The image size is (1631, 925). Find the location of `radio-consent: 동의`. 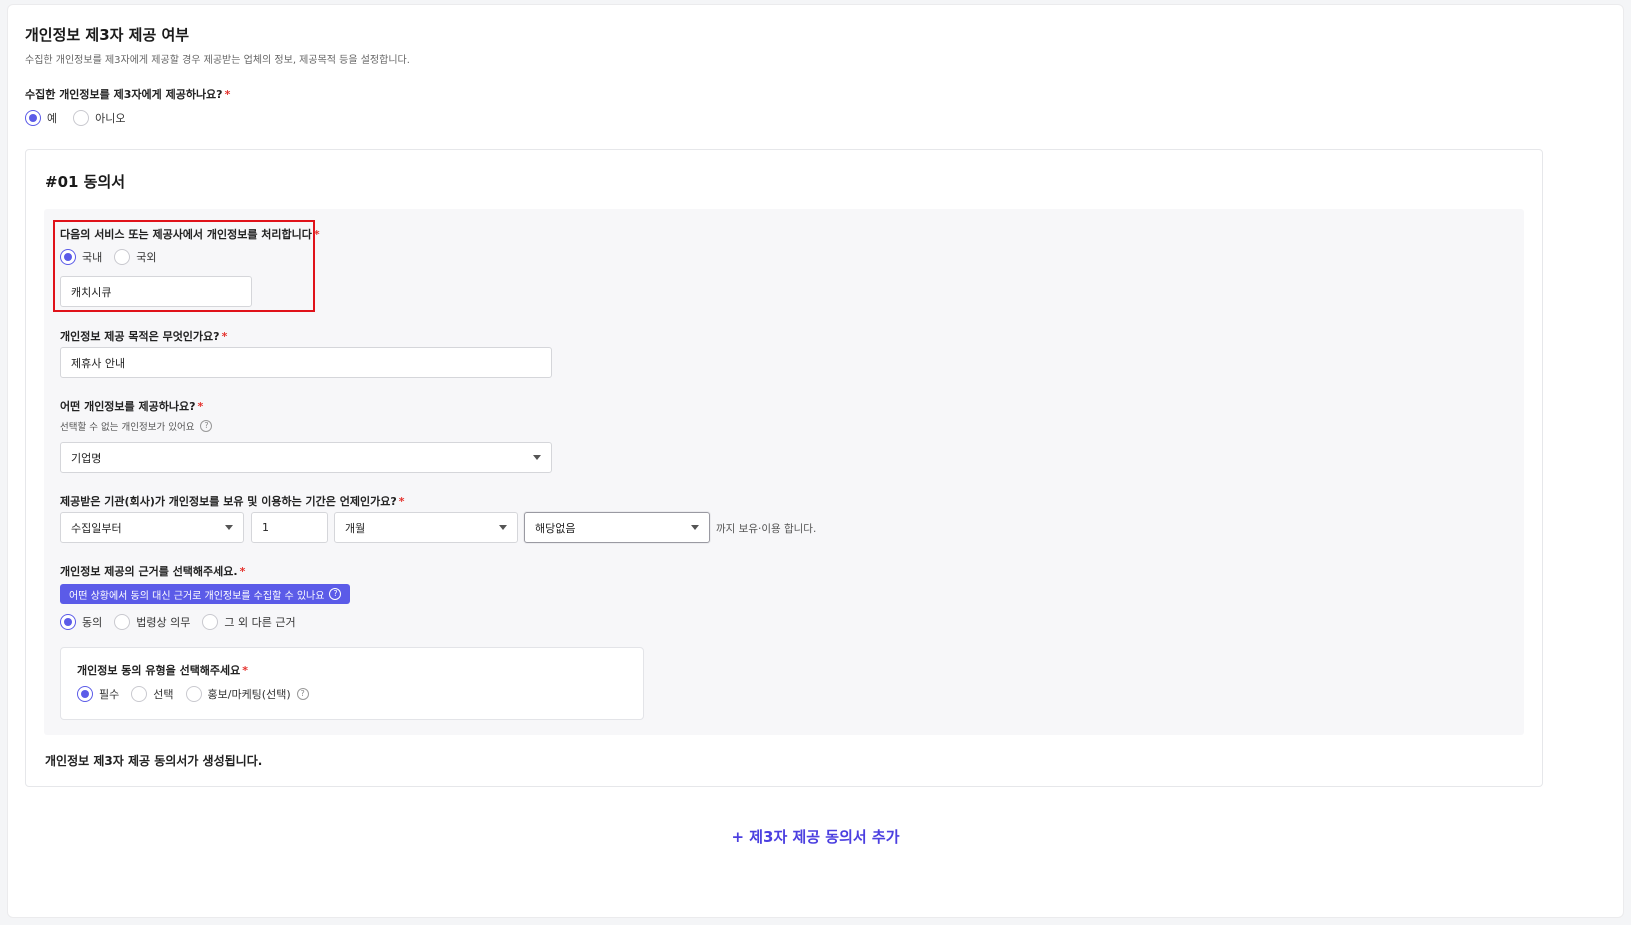

radio-consent: 동의 is located at coordinates (81, 622).